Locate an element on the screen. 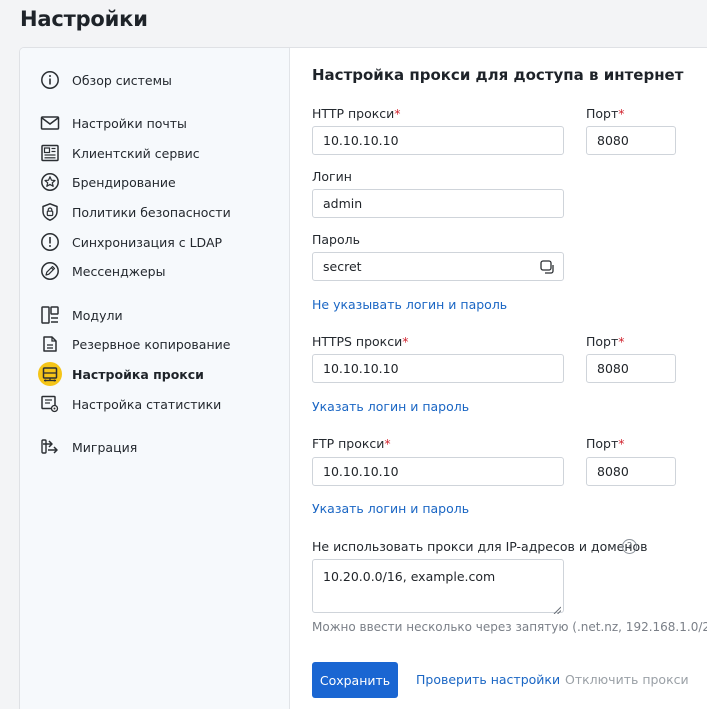 Image resolution: width=707 pixels, height=709 pixels. modules-icon is located at coordinates (50, 315).